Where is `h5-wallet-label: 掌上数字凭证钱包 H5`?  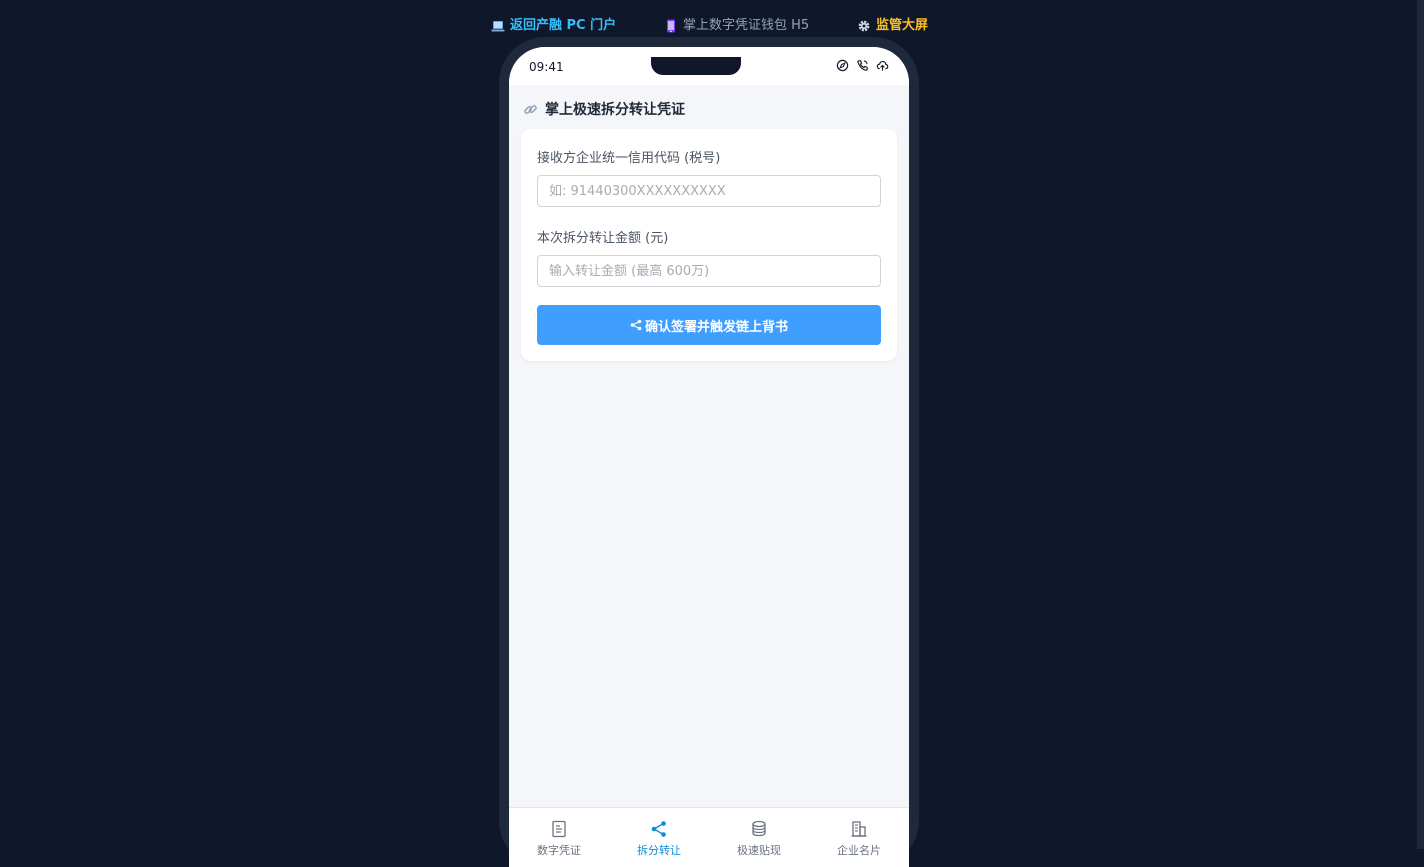
h5-wallet-label: 掌上数字凭证钱包 H5 is located at coordinates (746, 25).